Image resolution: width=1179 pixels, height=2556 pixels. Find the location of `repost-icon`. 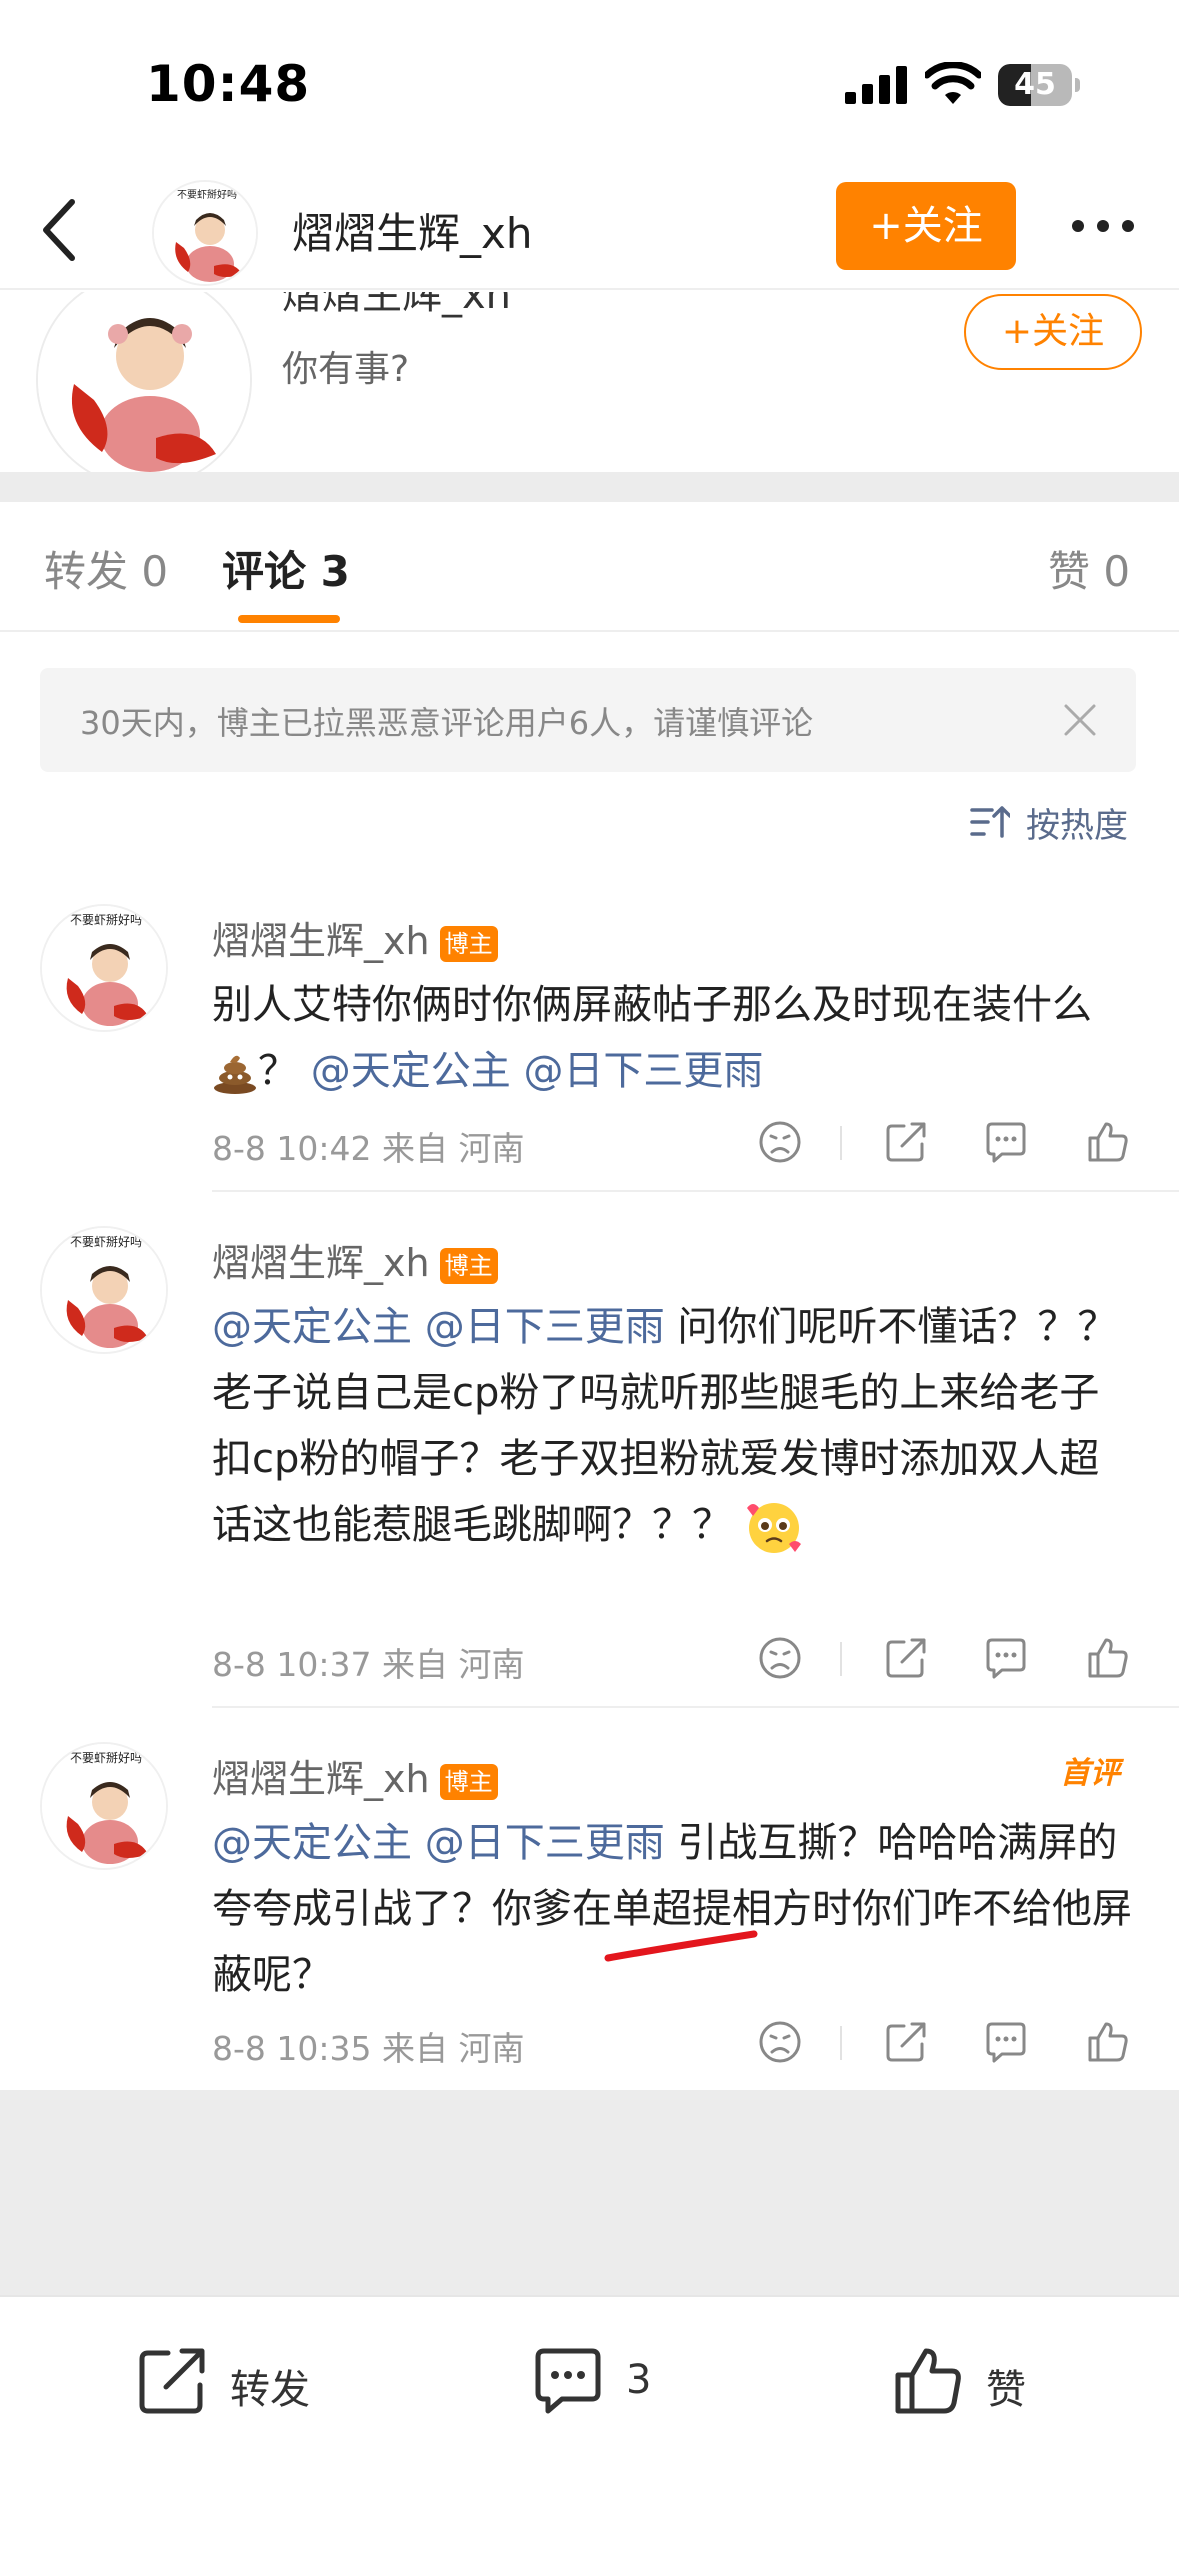

repost-icon is located at coordinates (172, 2381).